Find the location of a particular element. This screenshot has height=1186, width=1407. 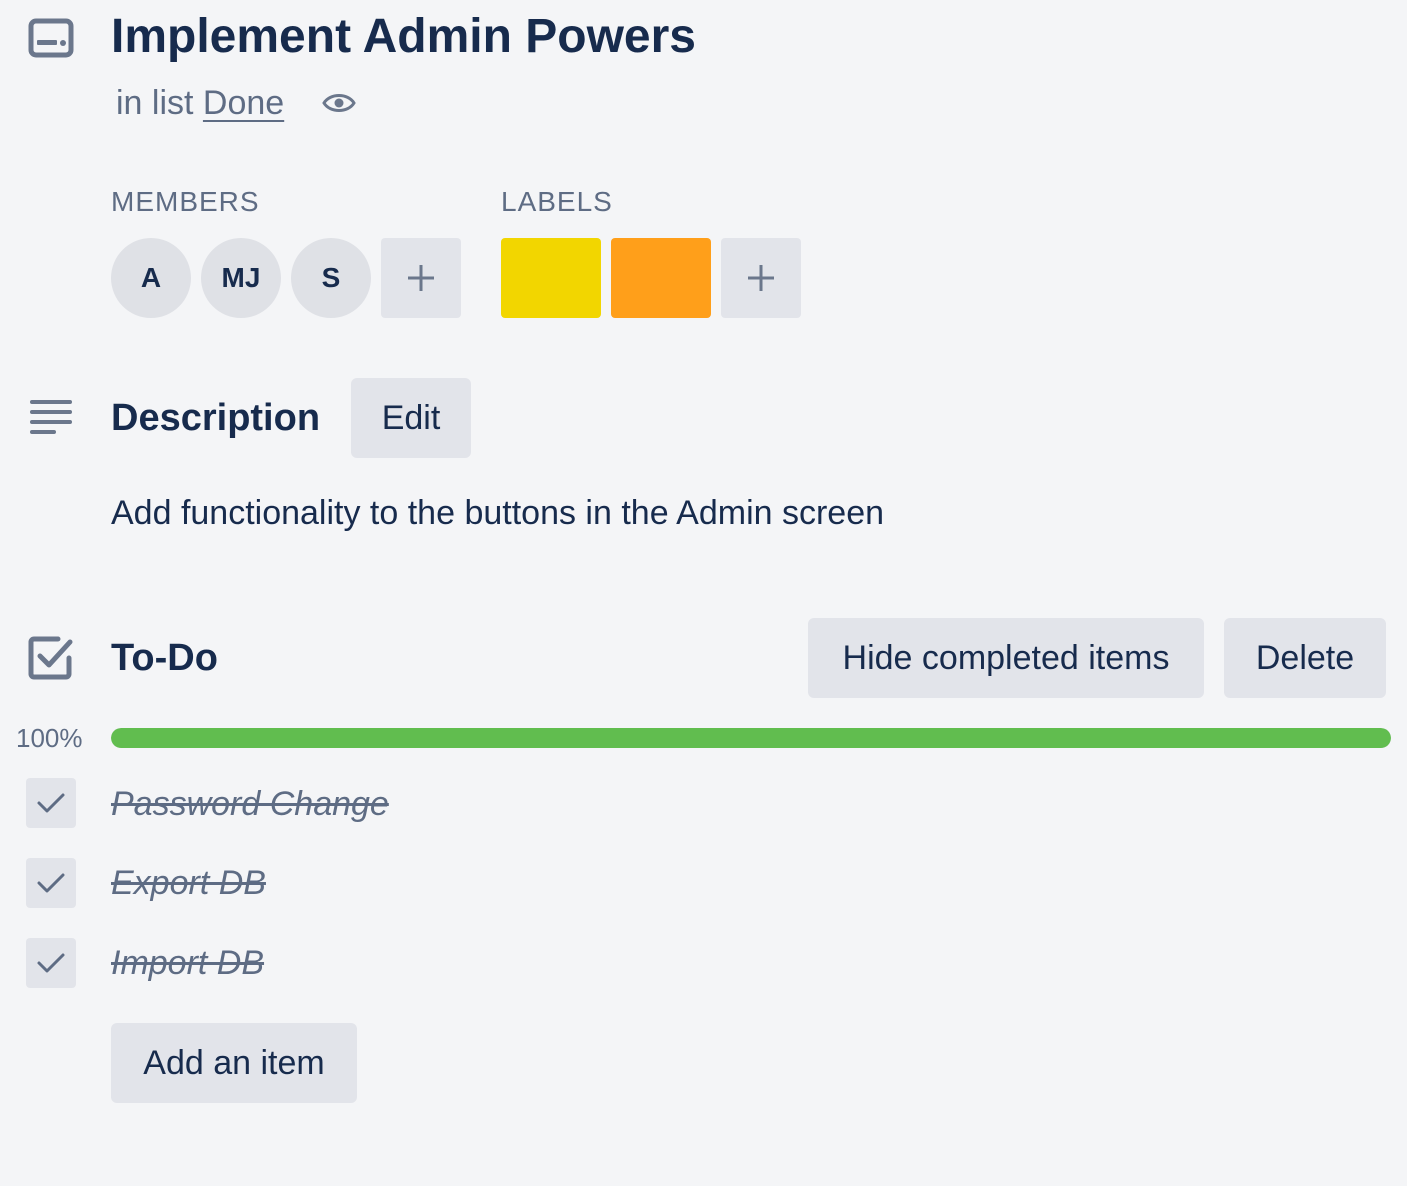

description-heading: Description is located at coordinates (216, 418).